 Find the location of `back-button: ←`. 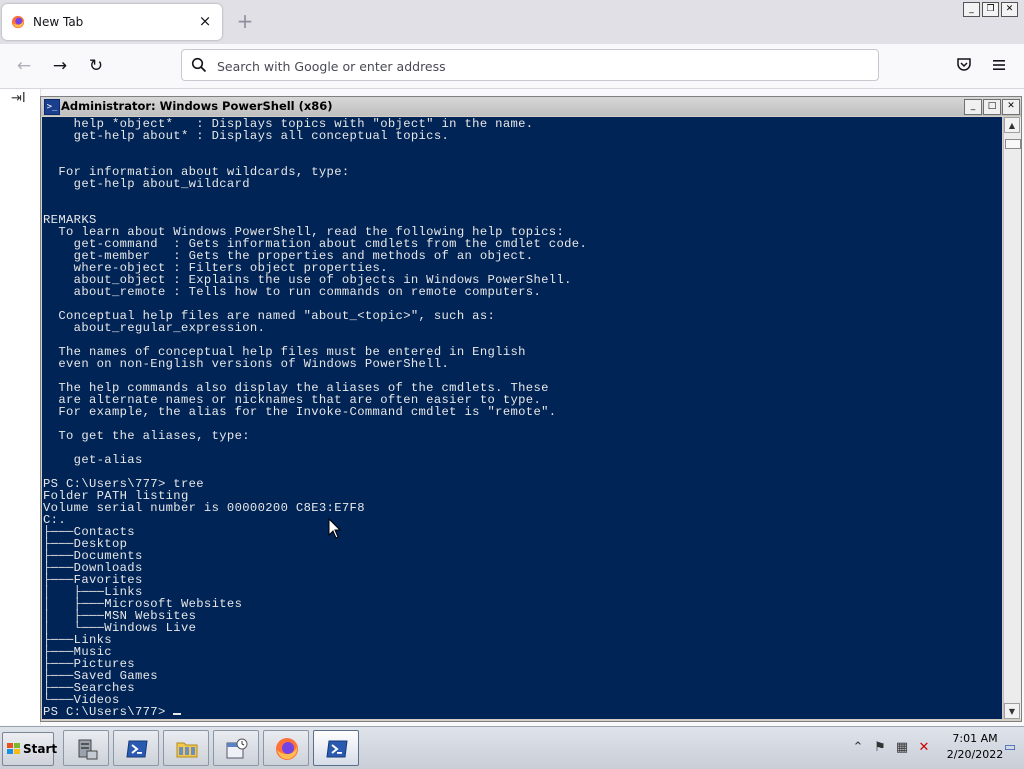

back-button: ← is located at coordinates (24, 66).